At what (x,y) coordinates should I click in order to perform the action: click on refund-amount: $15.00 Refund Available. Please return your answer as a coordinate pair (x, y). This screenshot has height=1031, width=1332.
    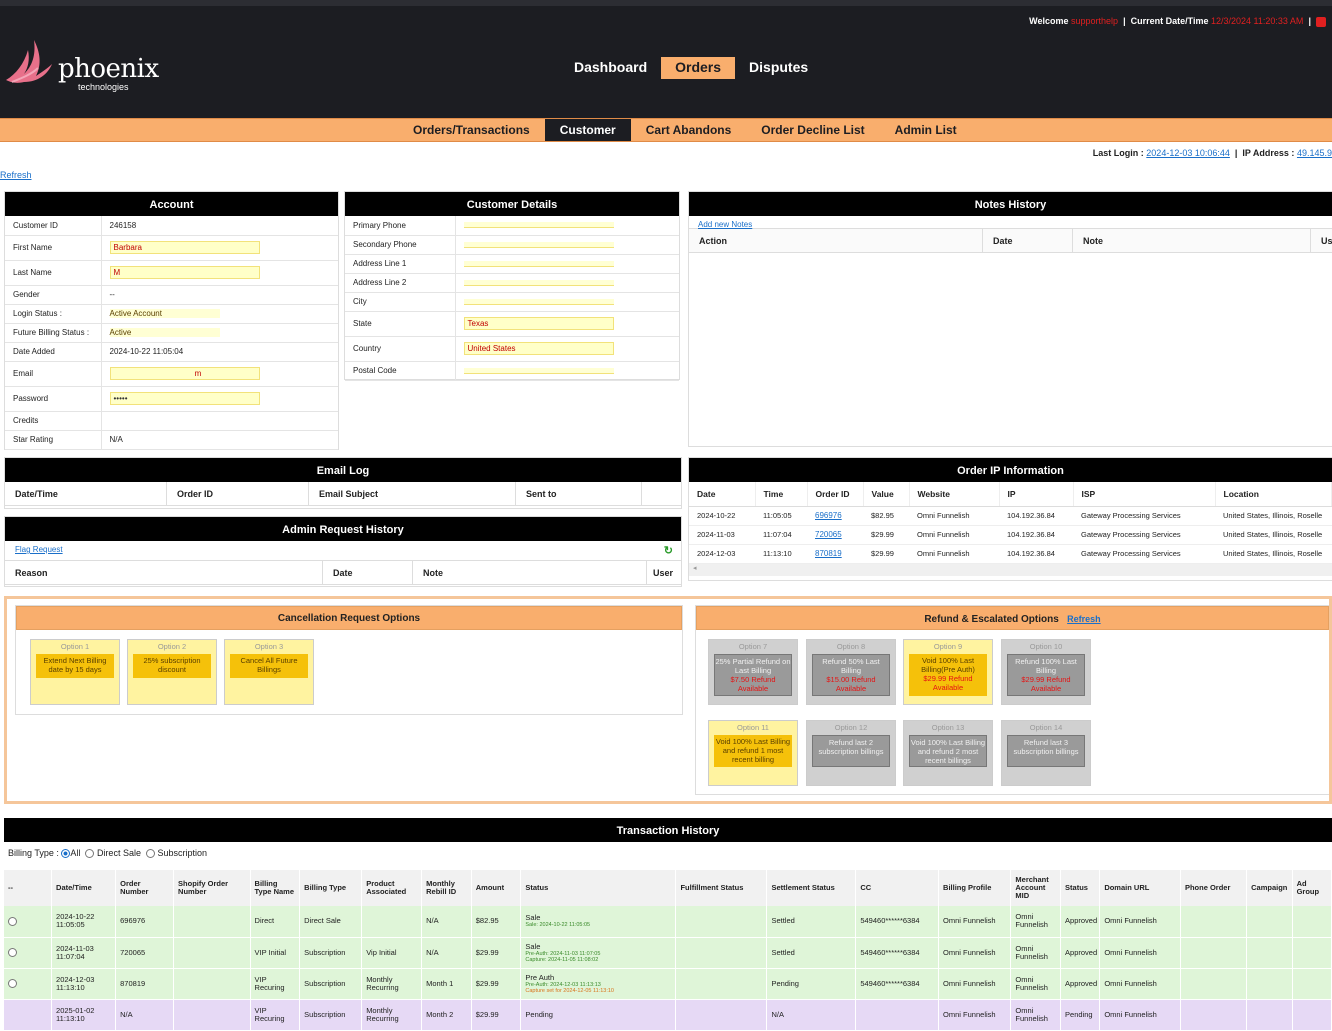
    Looking at the image, I should click on (851, 684).